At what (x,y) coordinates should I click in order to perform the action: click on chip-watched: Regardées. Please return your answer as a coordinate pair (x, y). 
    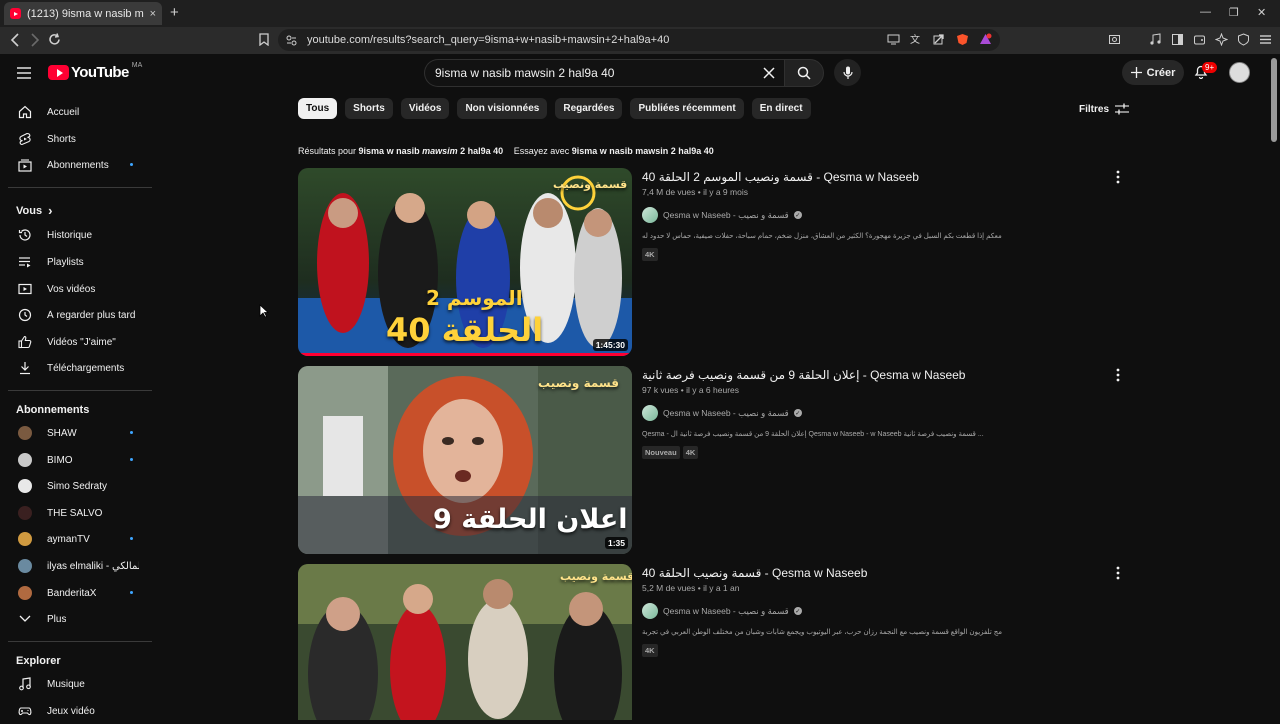
    Looking at the image, I should click on (589, 108).